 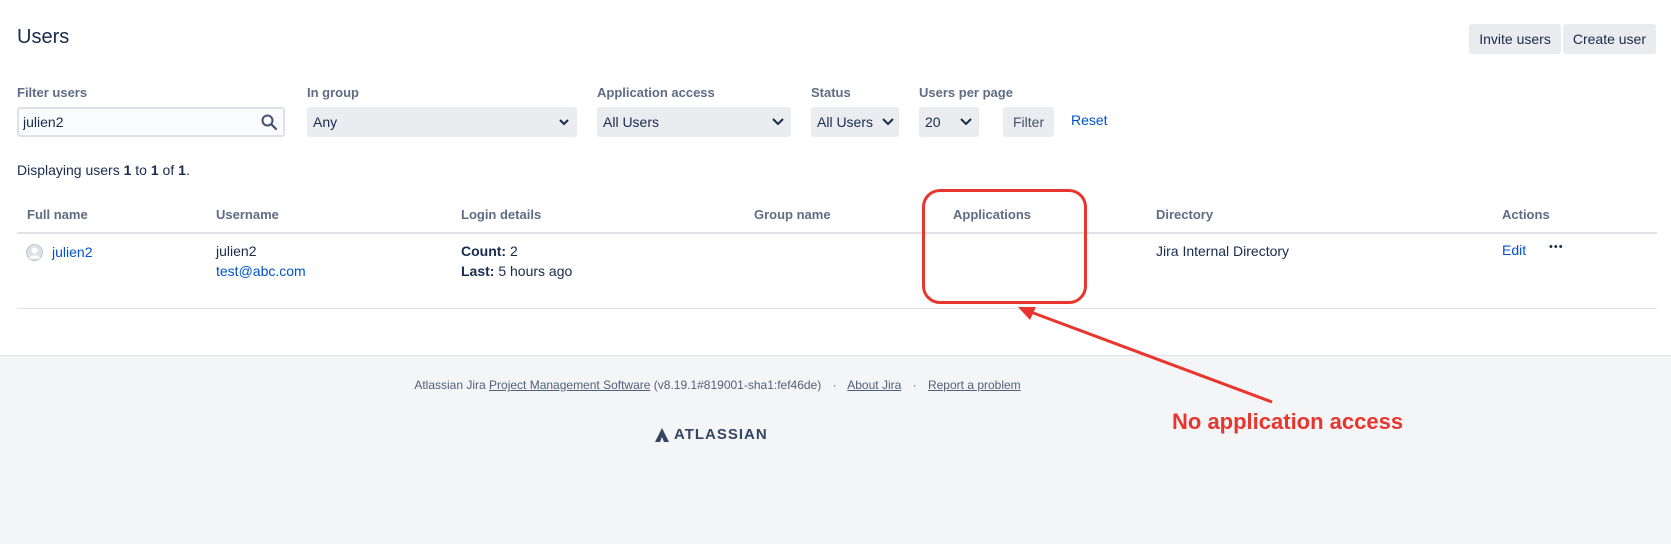 I want to click on annotation-label: No application access, so click(x=1288, y=421).